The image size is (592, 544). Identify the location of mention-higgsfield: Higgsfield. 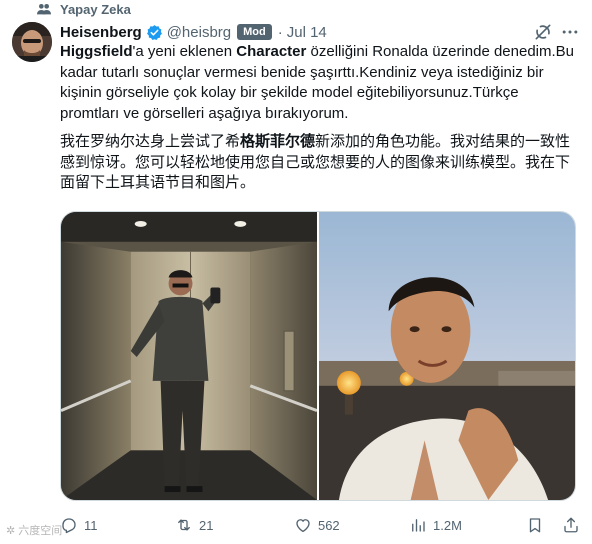
(96, 51).